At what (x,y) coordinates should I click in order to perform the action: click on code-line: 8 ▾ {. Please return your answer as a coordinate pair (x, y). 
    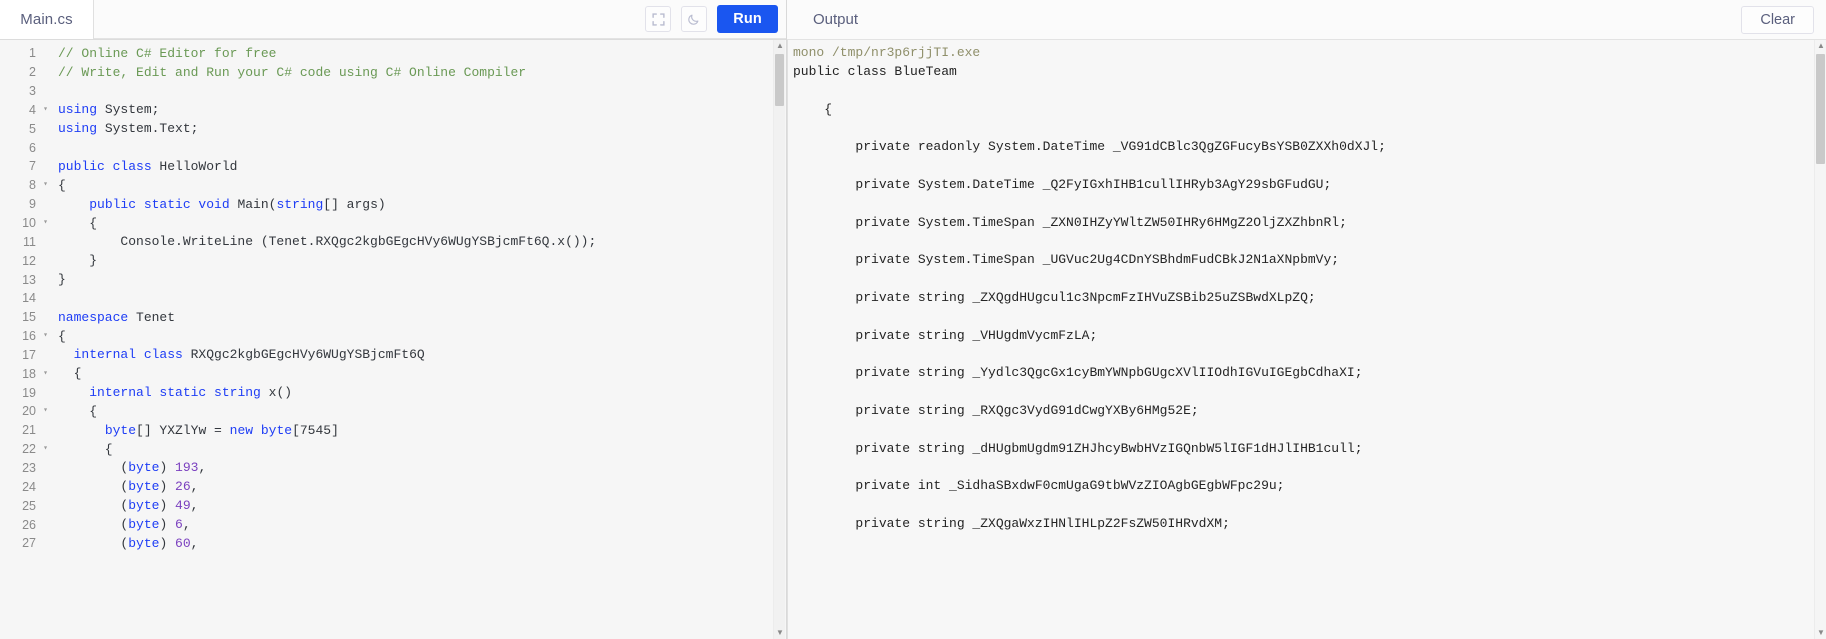
    Looking at the image, I should click on (393, 185).